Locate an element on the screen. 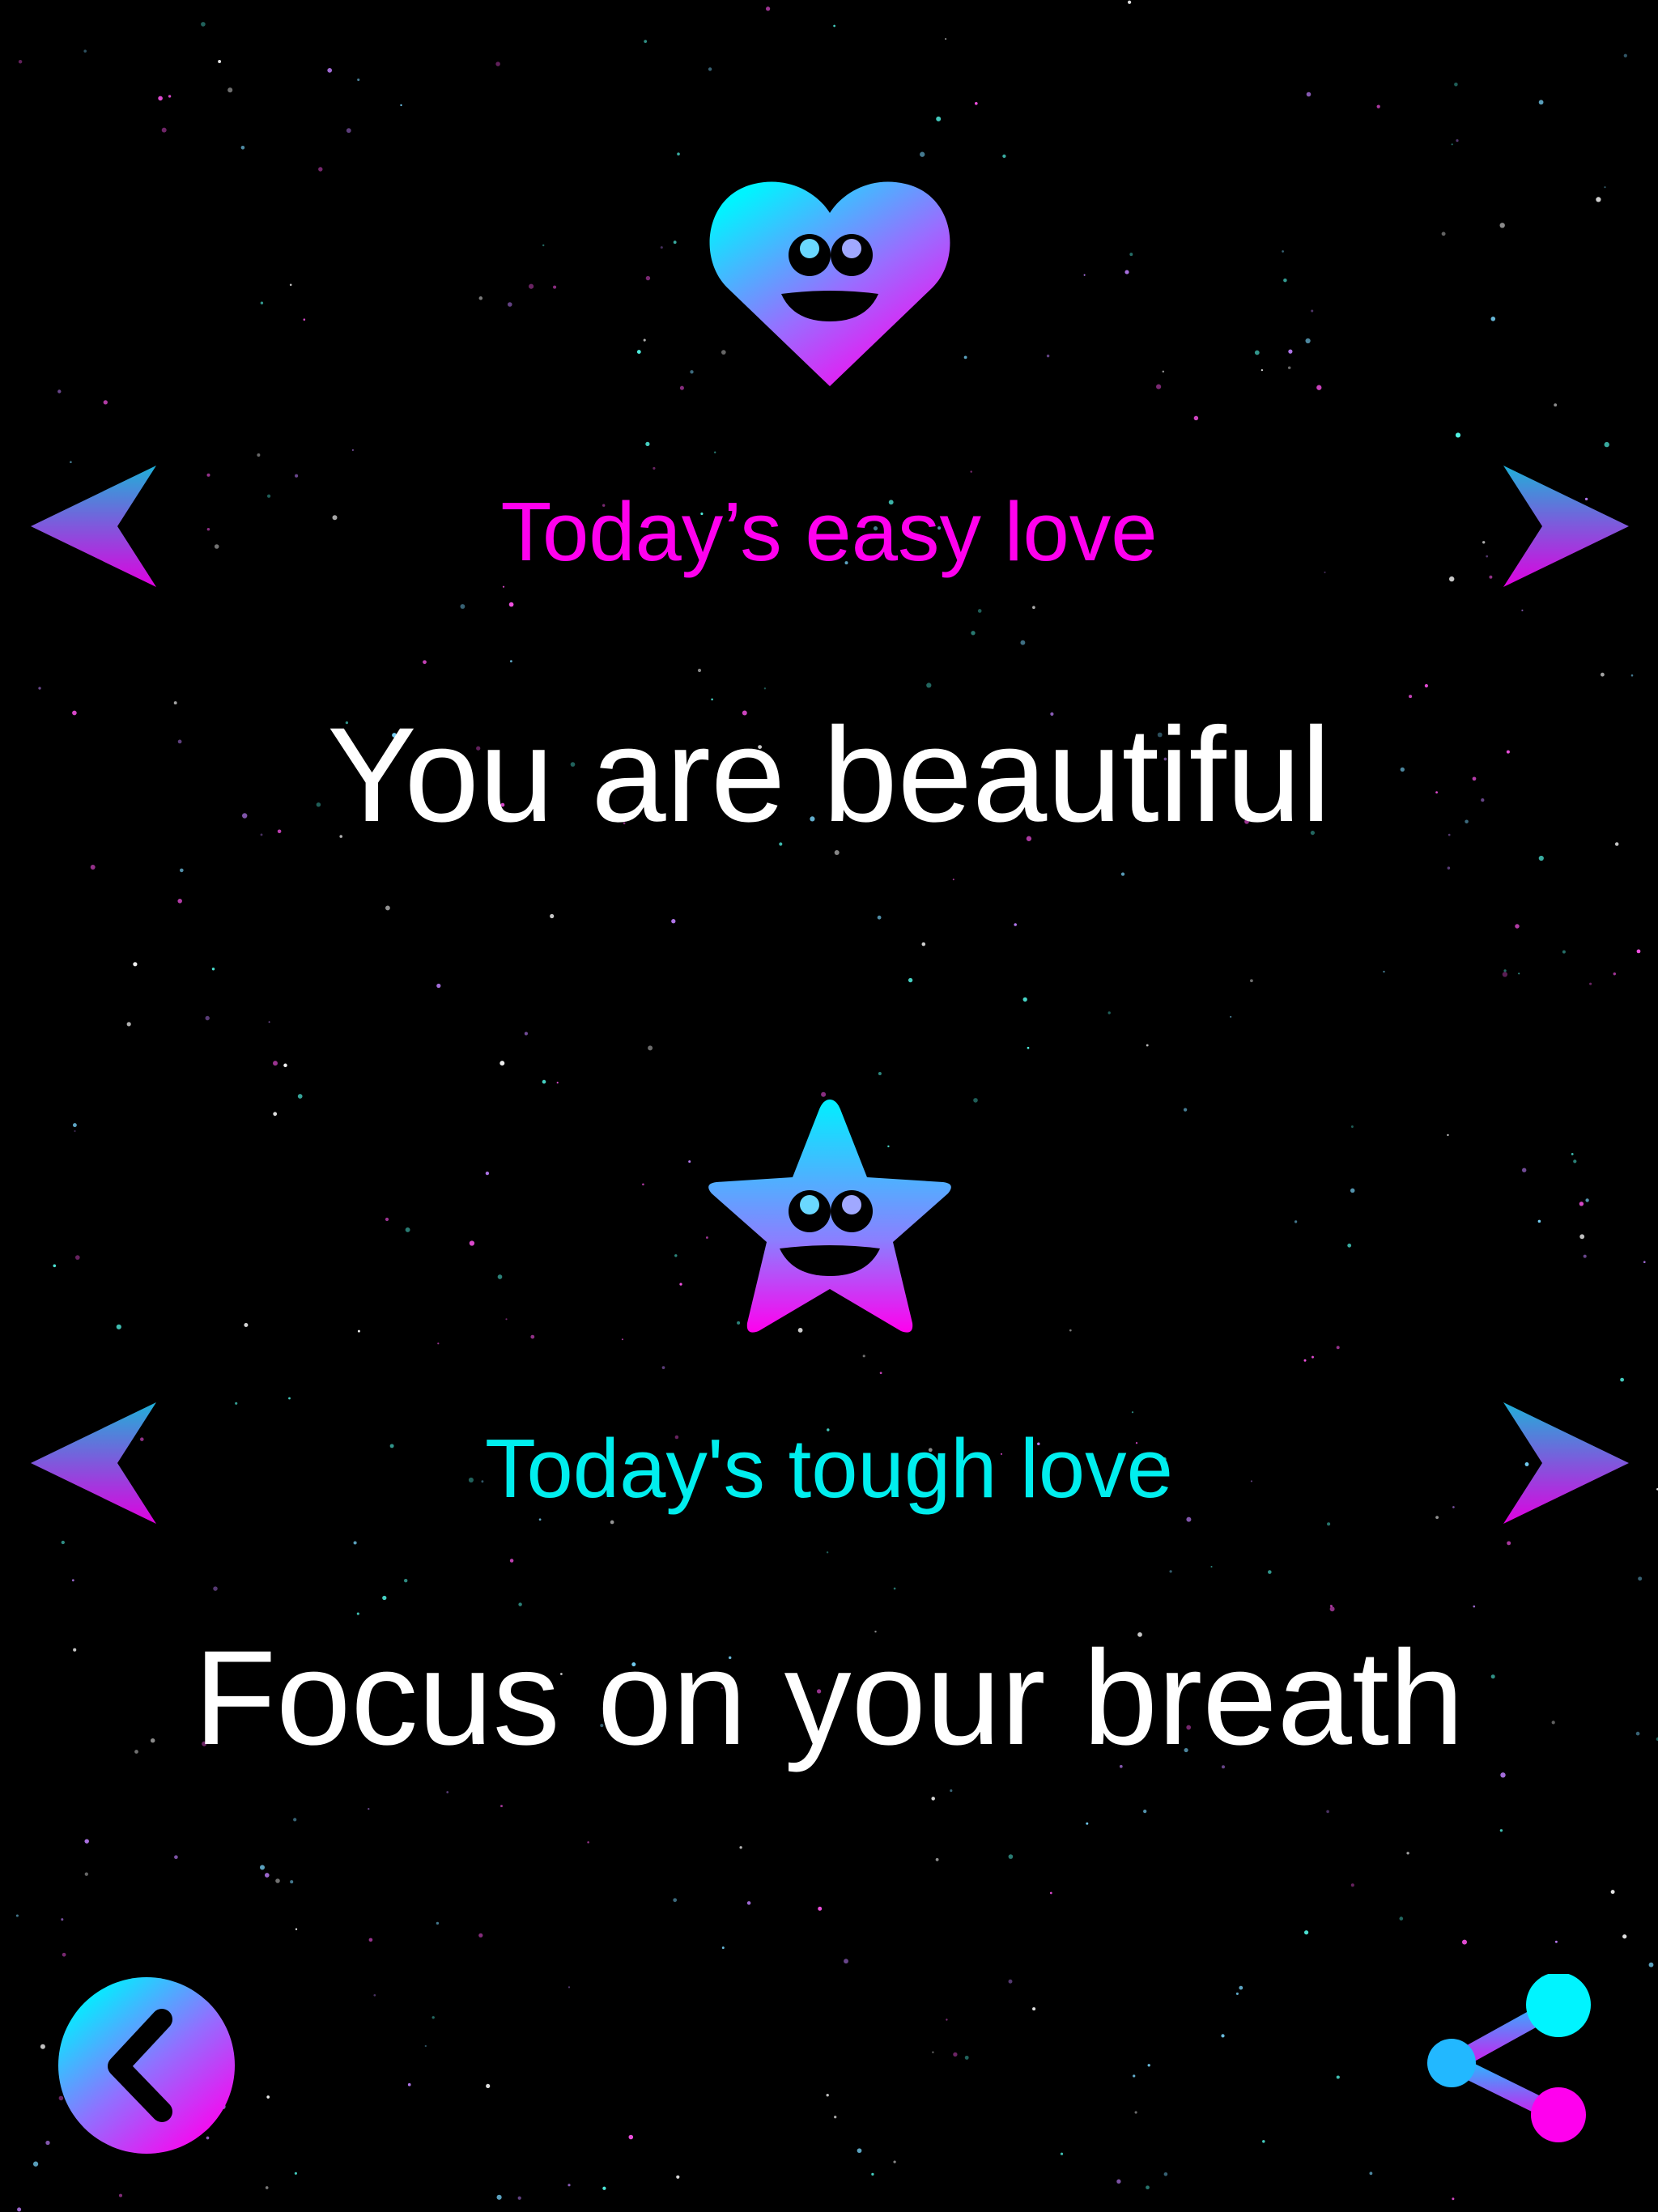  tough-love-label: Today's tough love is located at coordinates (829, 1469).